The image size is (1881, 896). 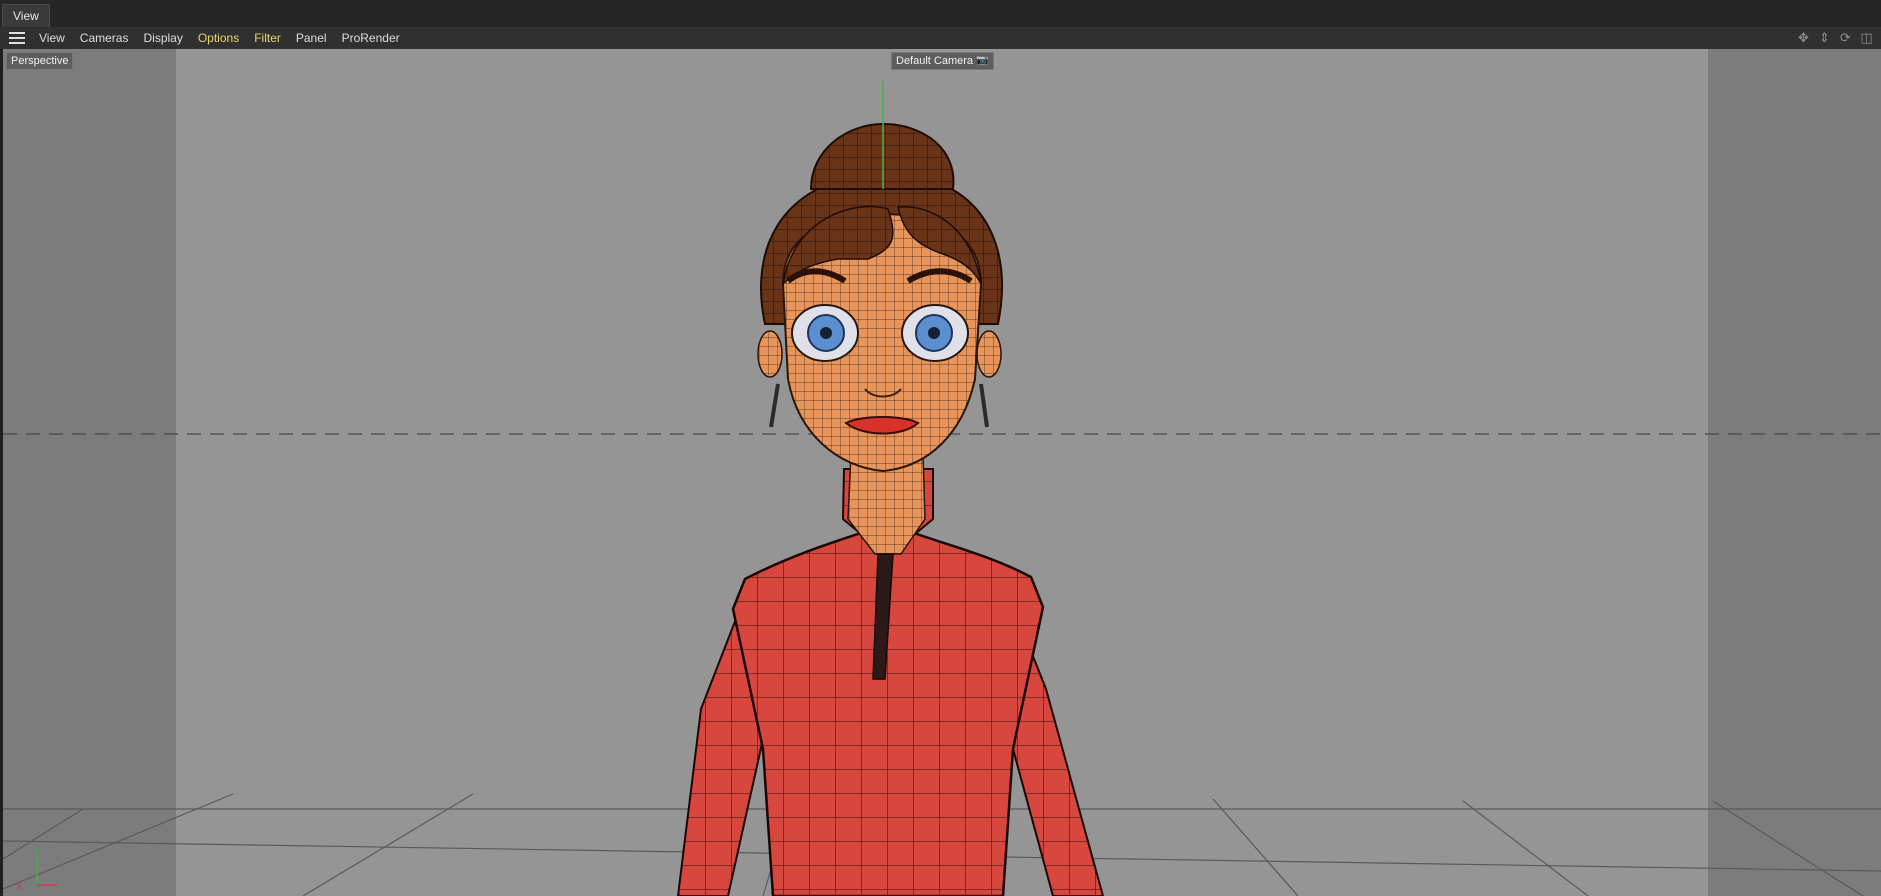 What do you see at coordinates (1835, 38) in the screenshot?
I see `navigation-icons: ✥ ⇕ ⟳ ◫` at bounding box center [1835, 38].